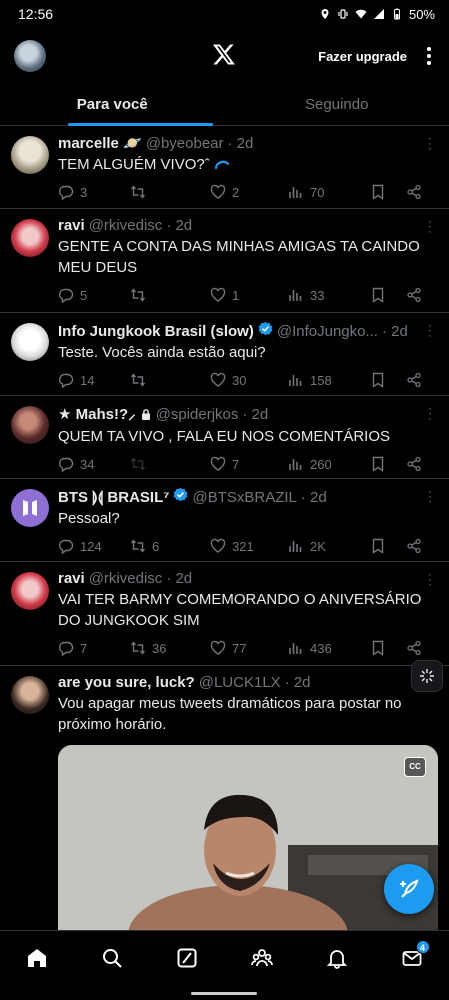 The height and width of the screenshot is (1000, 449). What do you see at coordinates (249, 295) in the screenshot?
I see `like-button: 1` at bounding box center [249, 295].